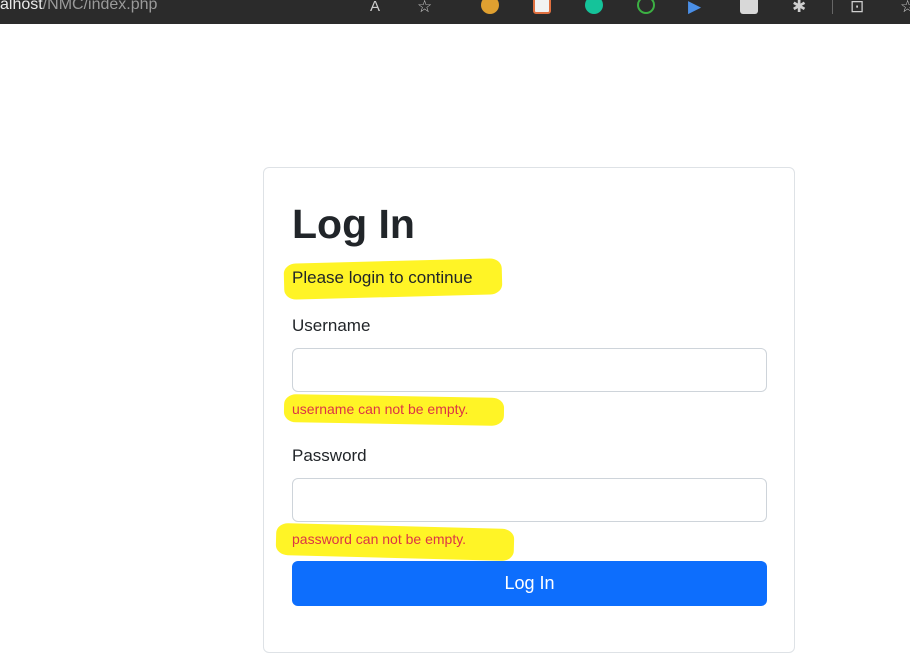  Describe the element at coordinates (353, 224) in the screenshot. I see `page-title: Log In` at that location.